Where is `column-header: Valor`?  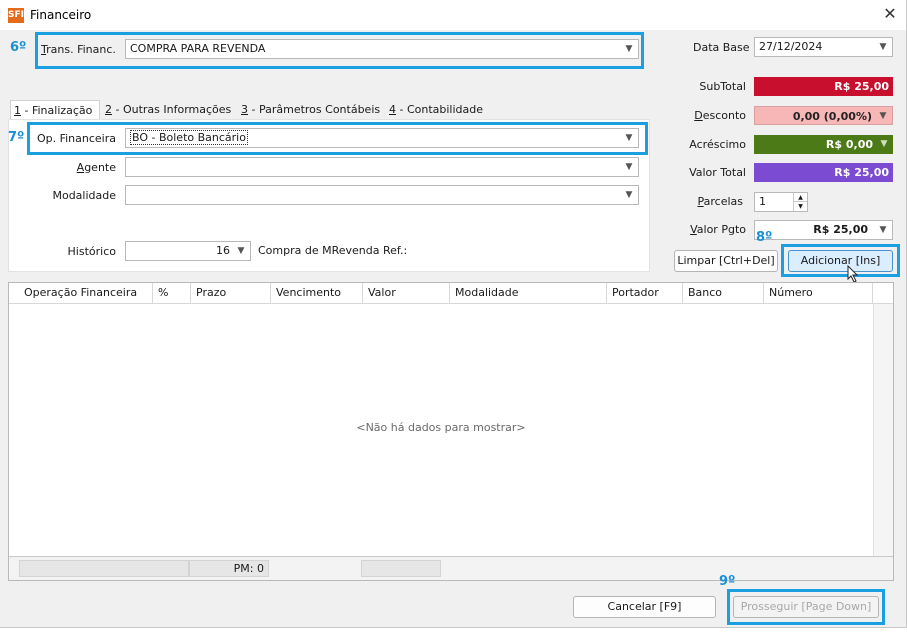
column-header: Valor is located at coordinates (406, 293).